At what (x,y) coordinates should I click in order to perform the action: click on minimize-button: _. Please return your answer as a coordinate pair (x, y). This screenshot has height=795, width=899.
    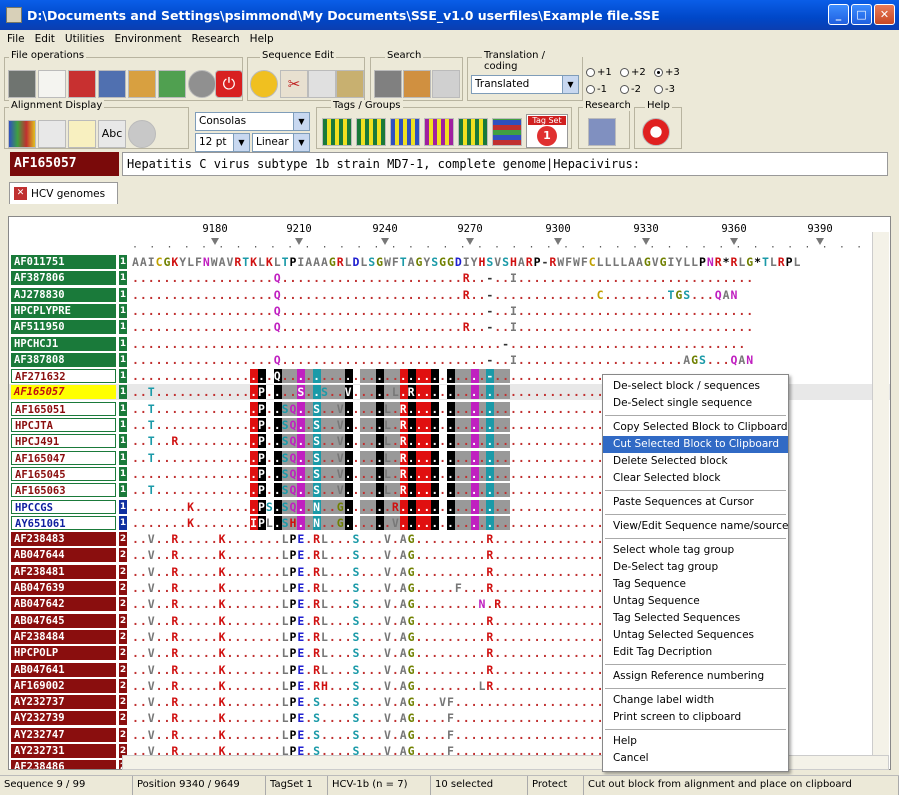
    Looking at the image, I should click on (838, 14).